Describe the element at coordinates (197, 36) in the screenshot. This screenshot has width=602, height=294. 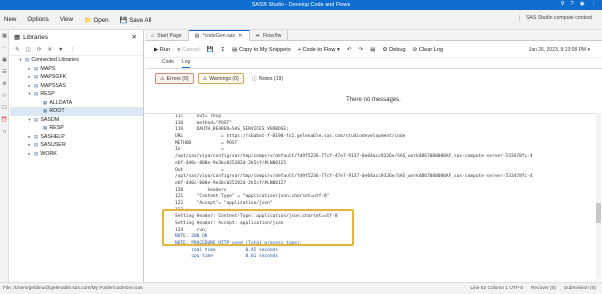
I see `code-icon: ▤` at that location.